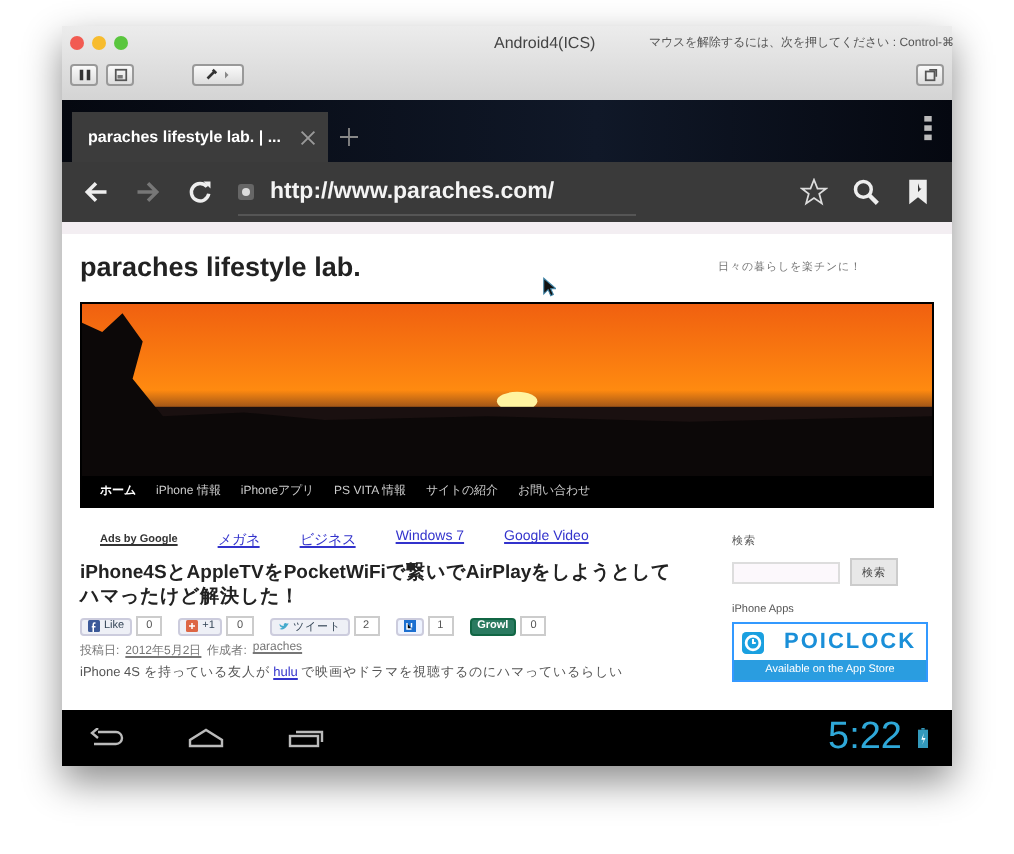 The height and width of the screenshot is (854, 1014). I want to click on favicon-icon, so click(246, 191).